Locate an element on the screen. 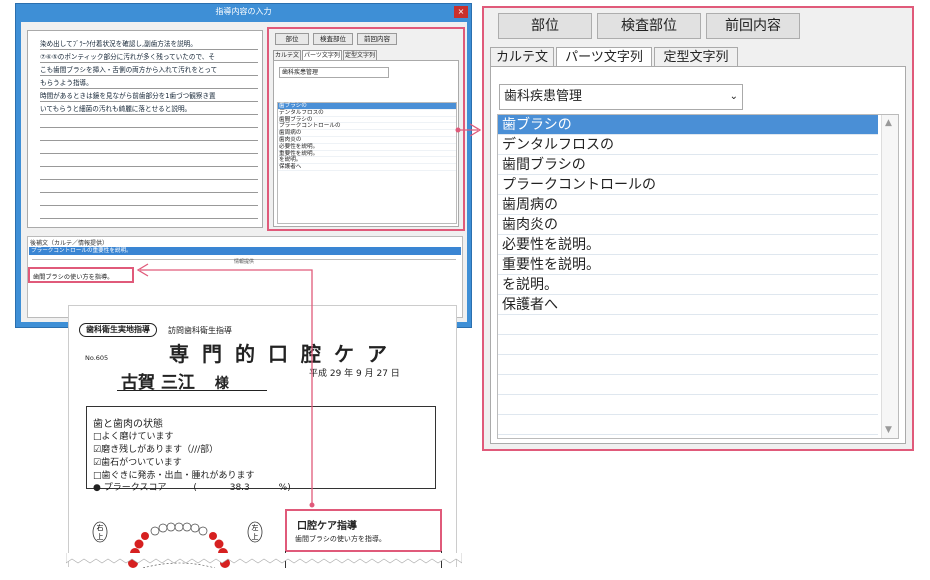 The image size is (930, 580). close-icon: × is located at coordinates (461, 12).